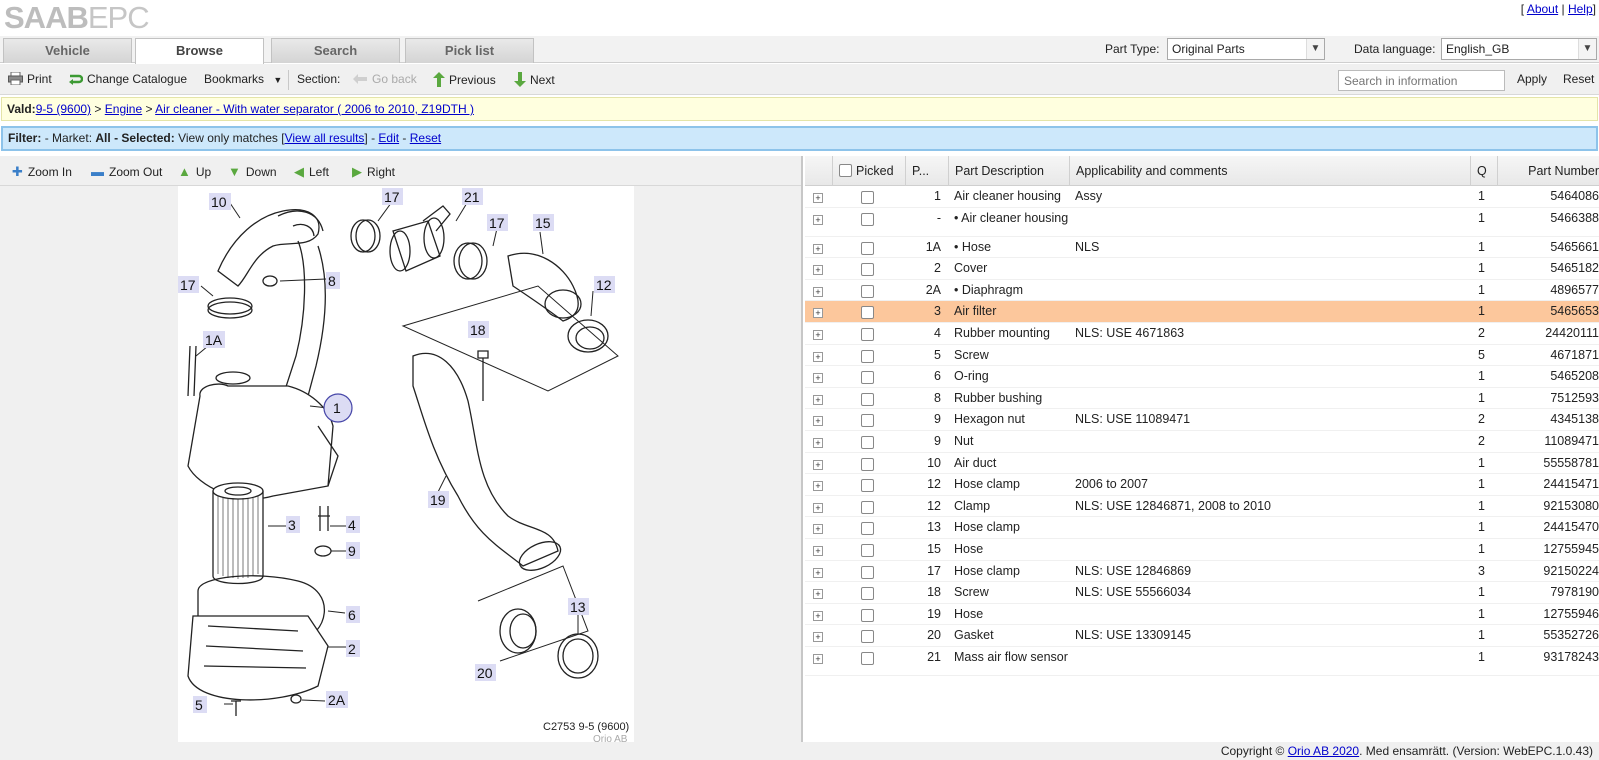 The width and height of the screenshot is (1599, 760). What do you see at coordinates (123, 109) in the screenshot?
I see `breadcrumb-engine: Engine` at bounding box center [123, 109].